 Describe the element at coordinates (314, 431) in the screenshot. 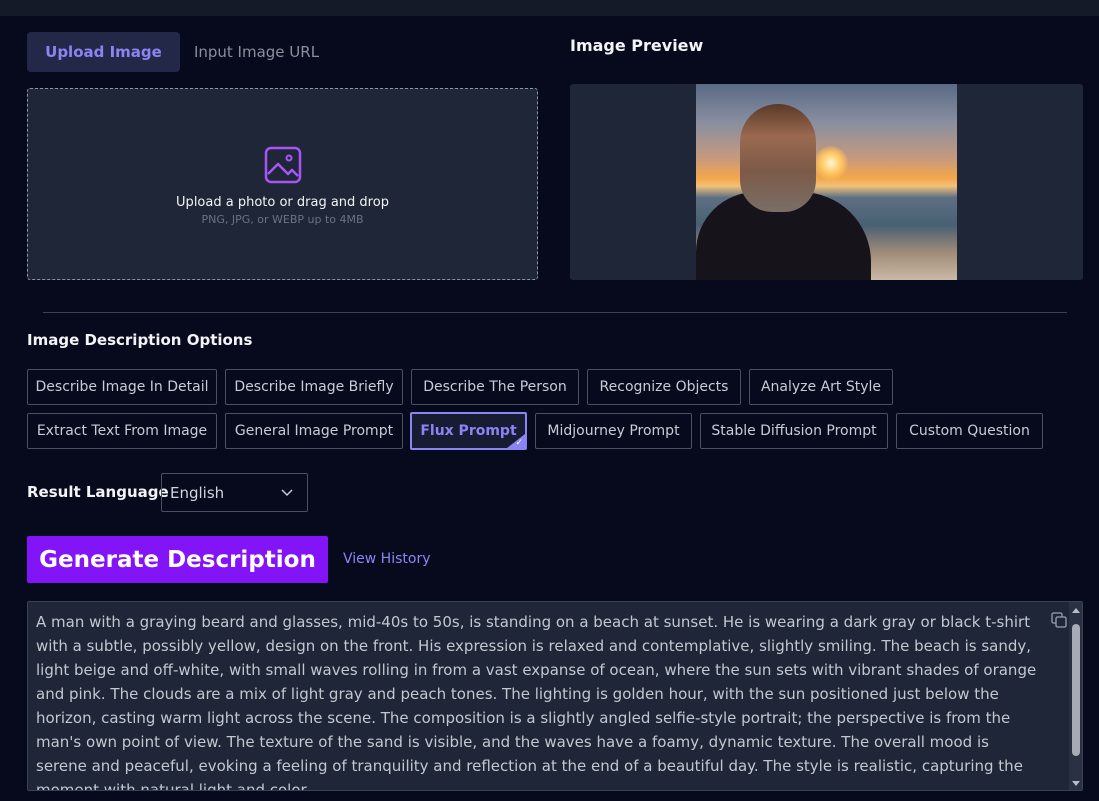

I see `option-general-image-prompt: General Image Prompt` at that location.